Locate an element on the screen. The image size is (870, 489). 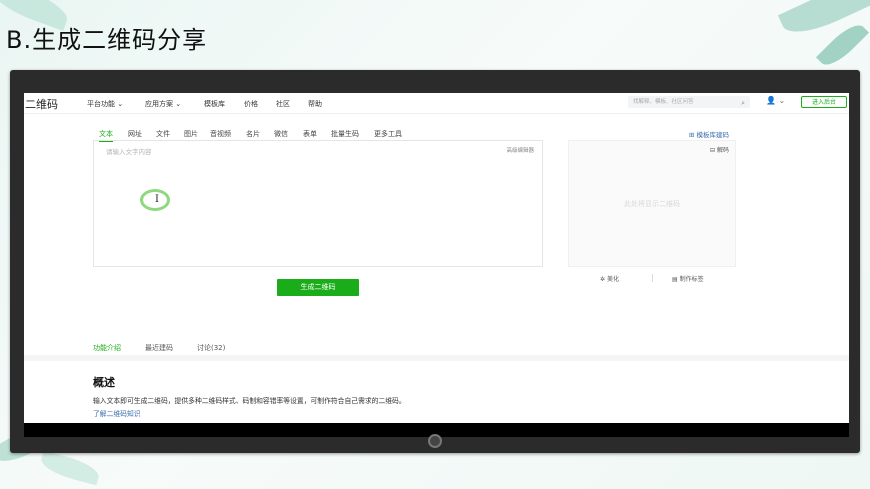
text-cursor-icon: I is located at coordinates (157, 199).